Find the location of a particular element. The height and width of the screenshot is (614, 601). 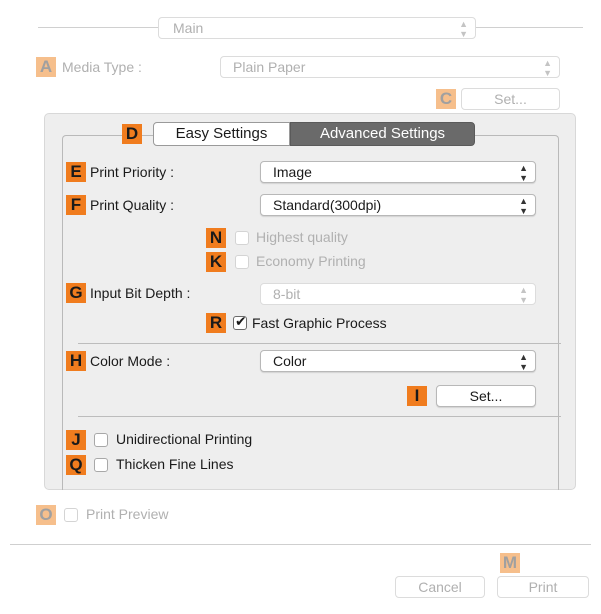

economy-printing-label: Economy Printing is located at coordinates (311, 261).